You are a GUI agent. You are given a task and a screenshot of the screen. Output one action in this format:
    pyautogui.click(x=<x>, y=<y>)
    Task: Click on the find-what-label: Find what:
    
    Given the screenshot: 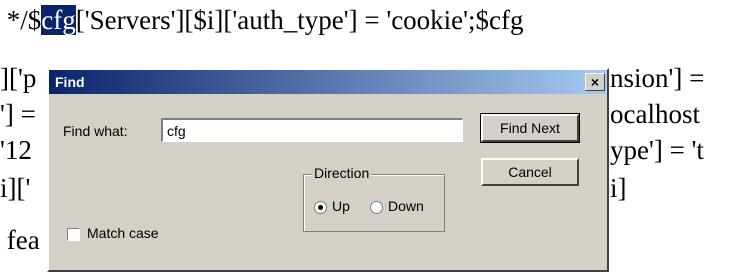 What is the action you would take?
    pyautogui.click(x=95, y=131)
    